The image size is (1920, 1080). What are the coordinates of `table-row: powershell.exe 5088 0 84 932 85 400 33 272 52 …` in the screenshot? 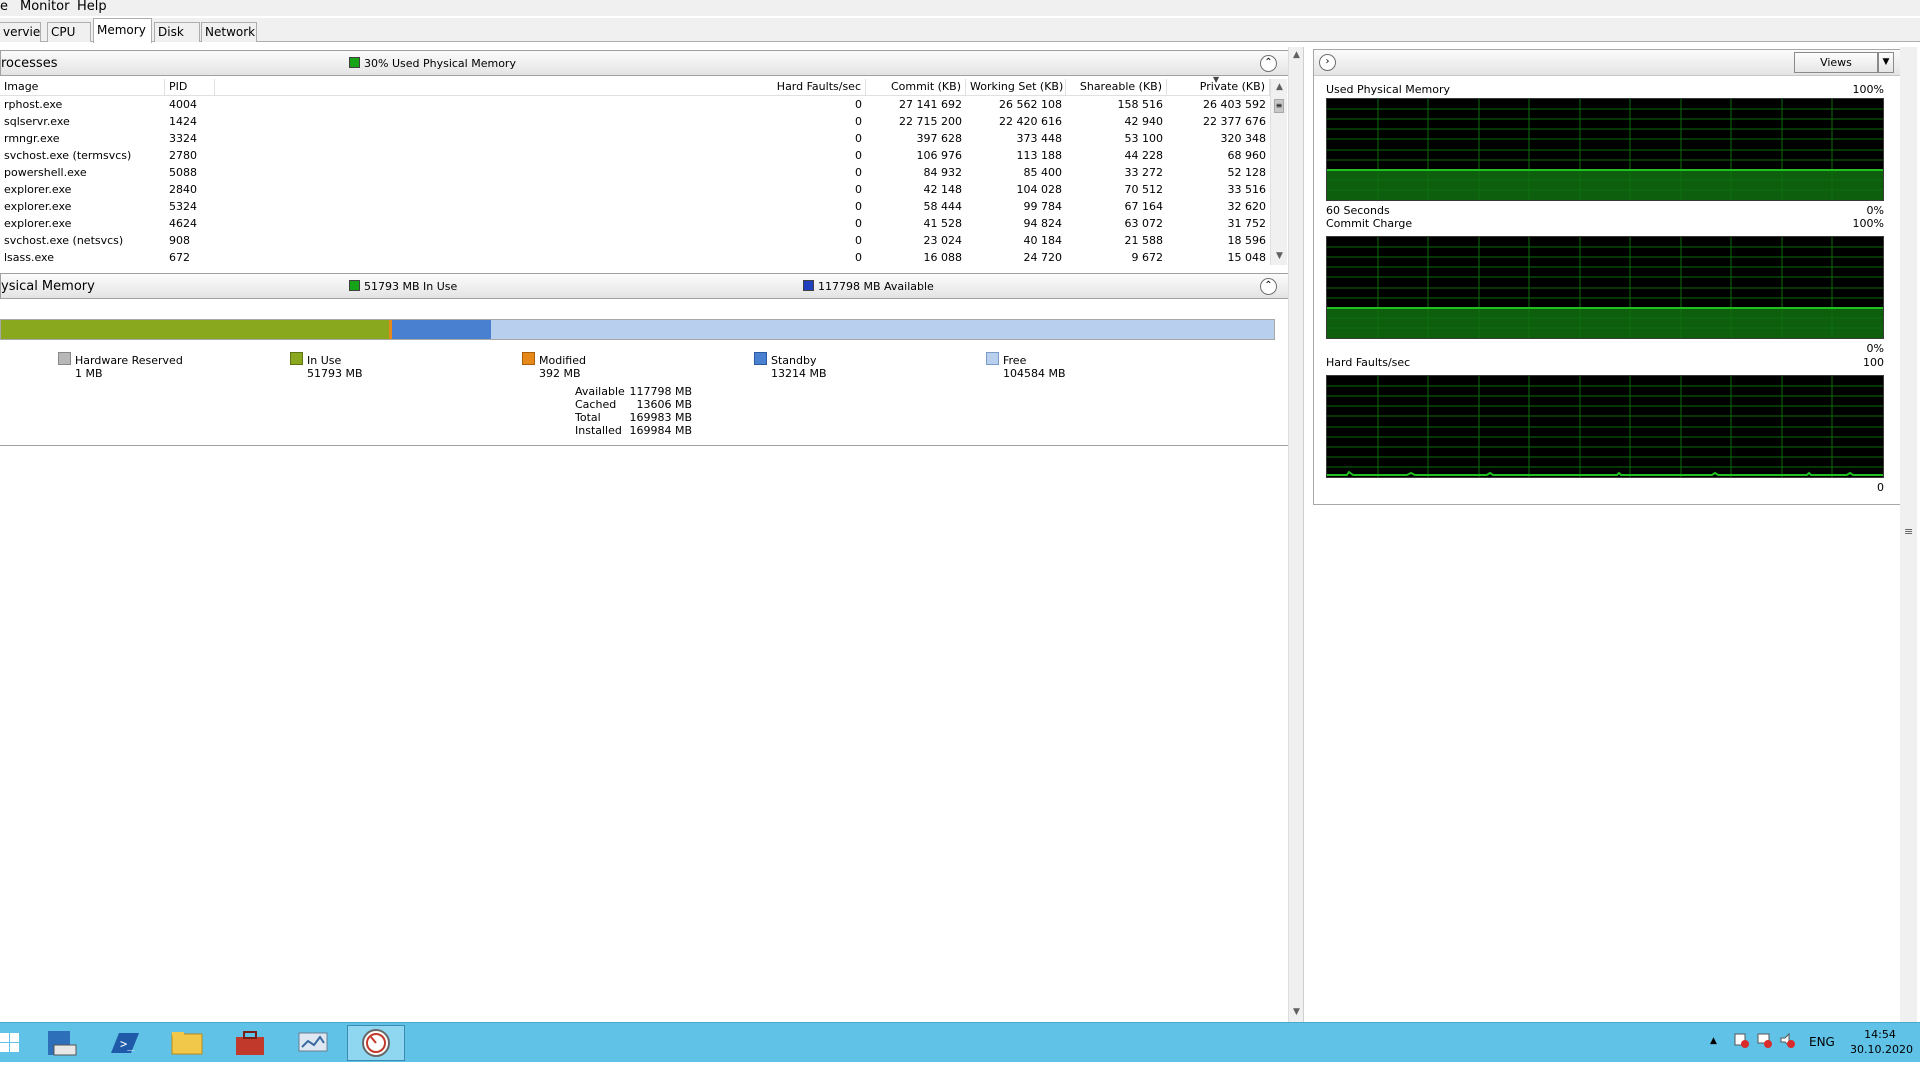 It's located at (635, 172).